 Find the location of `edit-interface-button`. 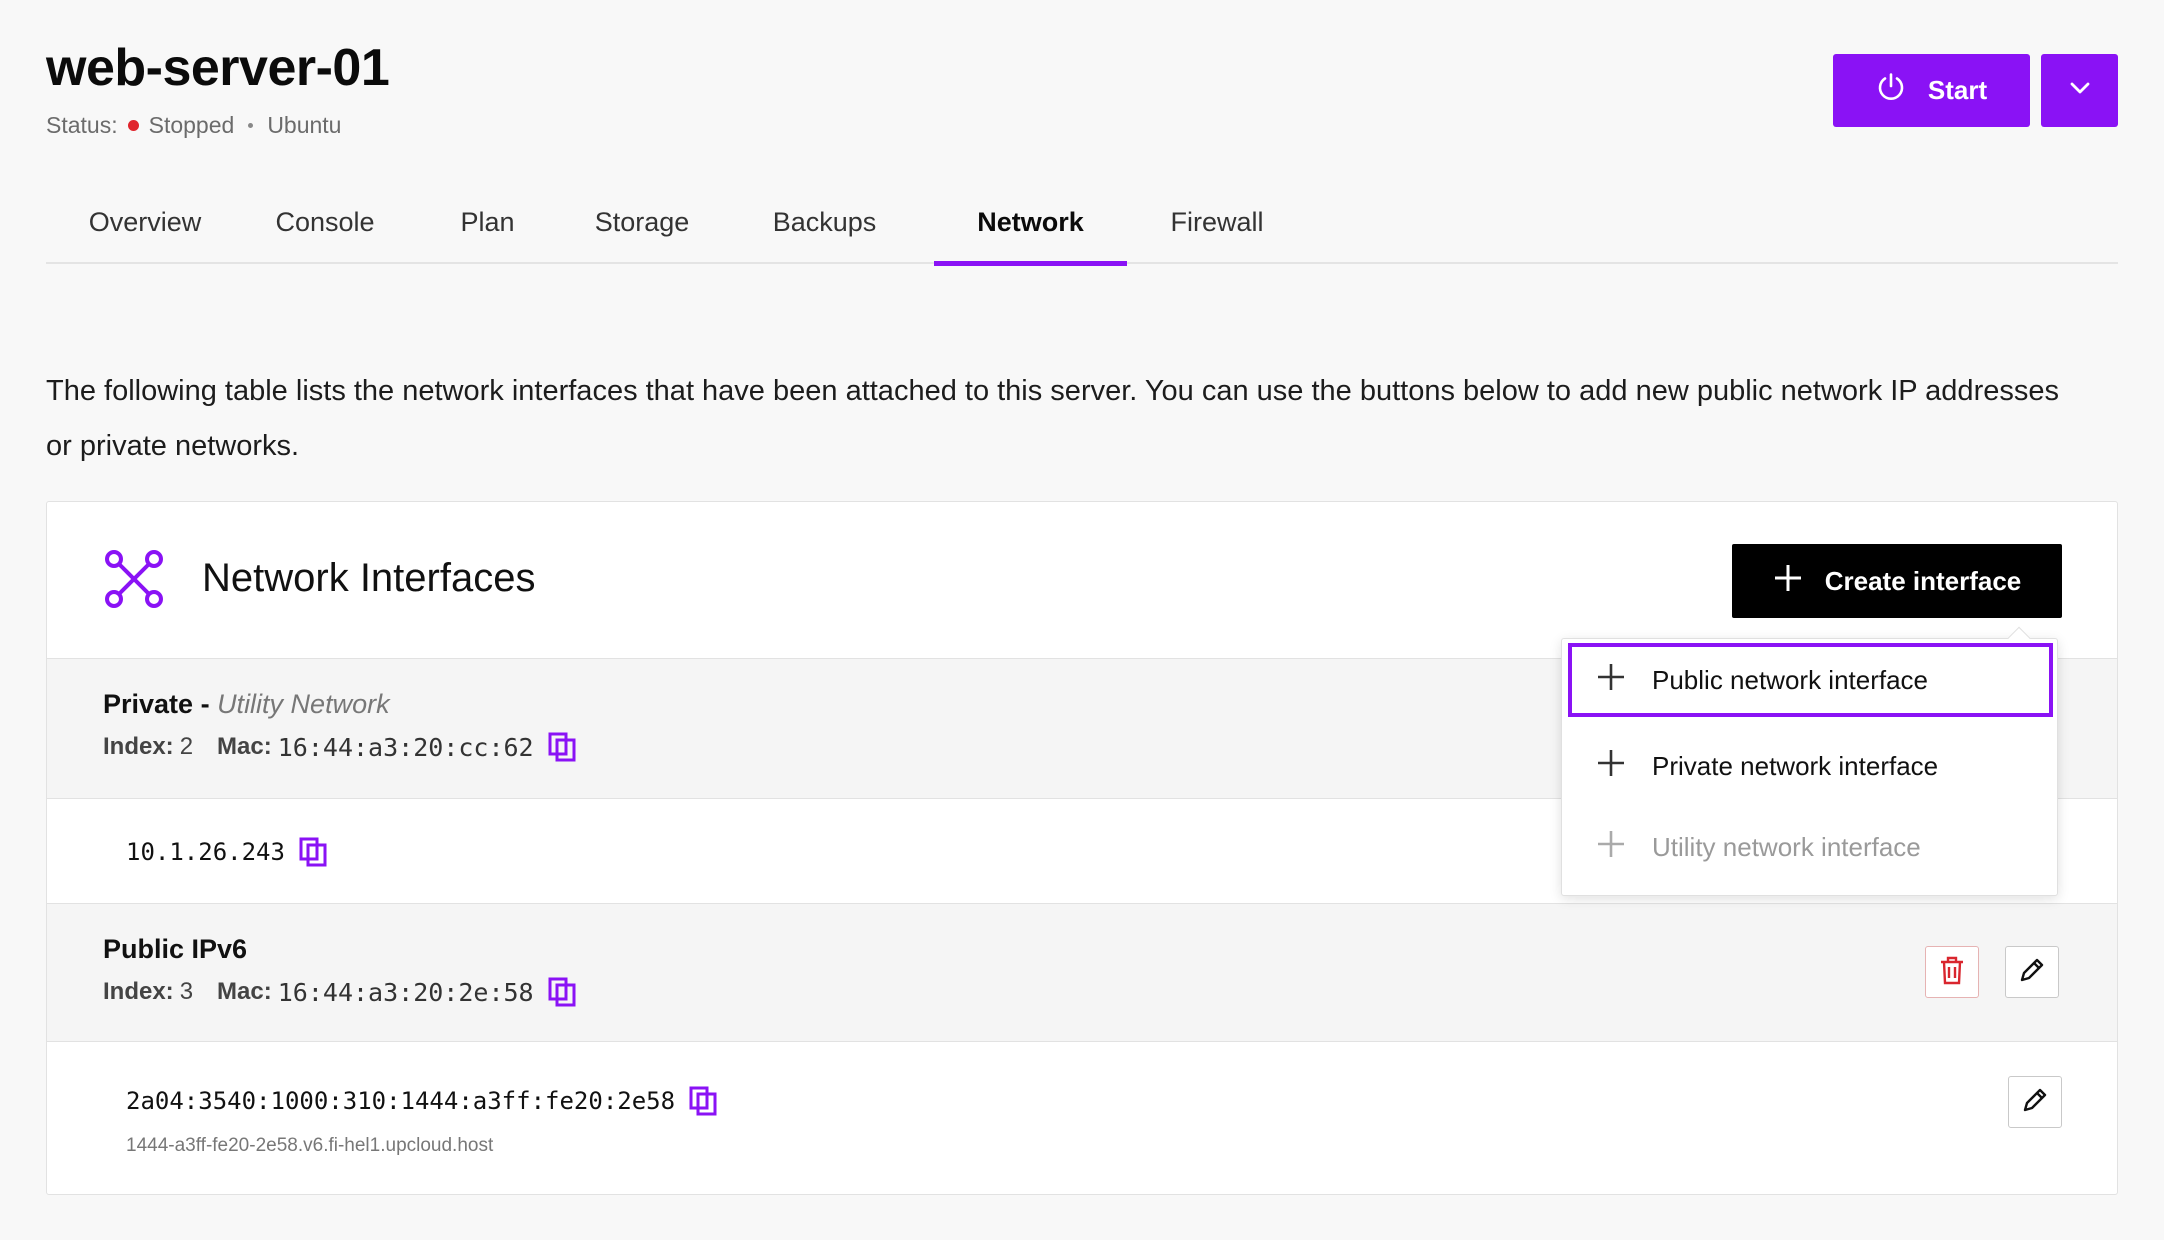

edit-interface-button is located at coordinates (2032, 972).